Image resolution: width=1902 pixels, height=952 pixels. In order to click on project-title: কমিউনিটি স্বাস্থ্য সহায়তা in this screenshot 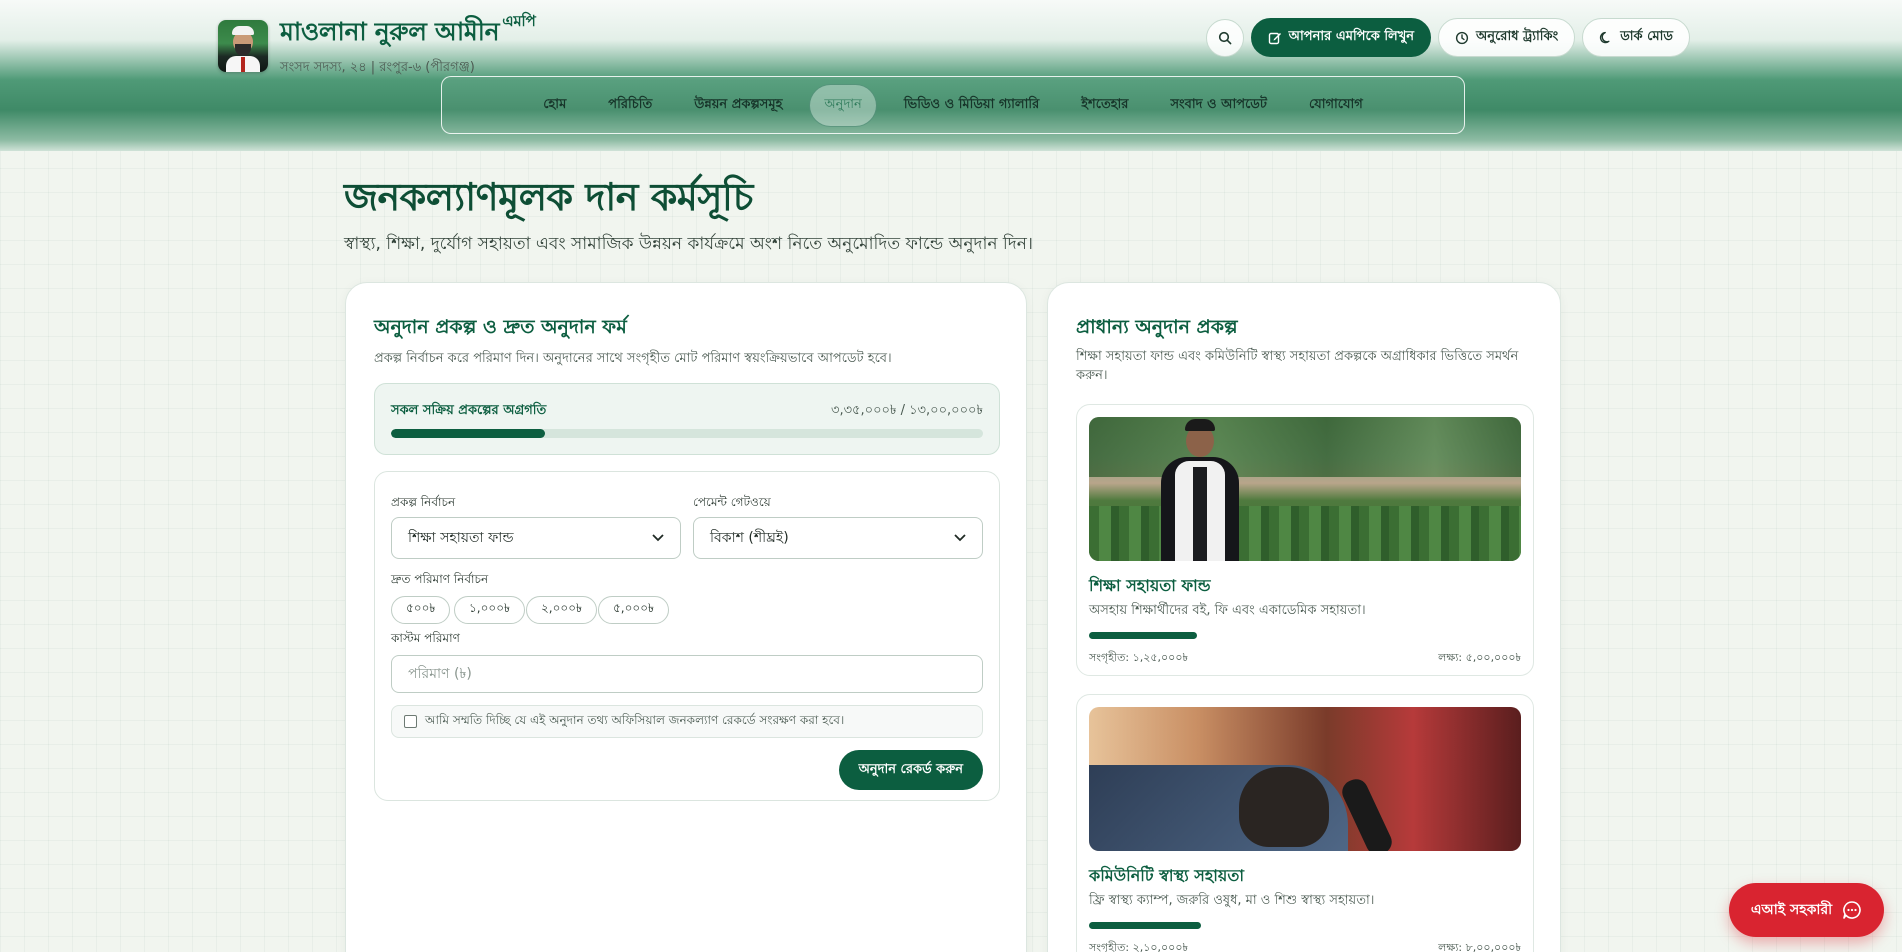, I will do `click(1166, 875)`.